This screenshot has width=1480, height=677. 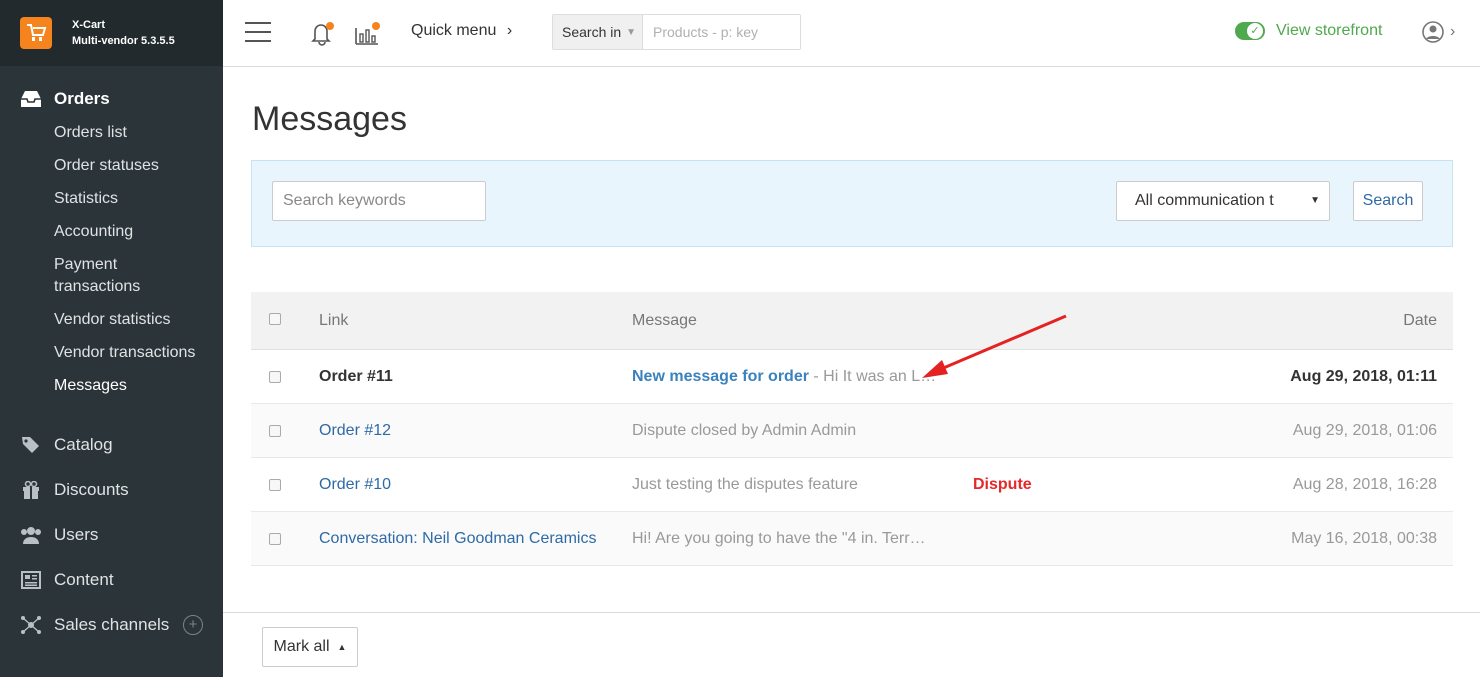 I want to click on select-all-checkbox, so click(x=275, y=319).